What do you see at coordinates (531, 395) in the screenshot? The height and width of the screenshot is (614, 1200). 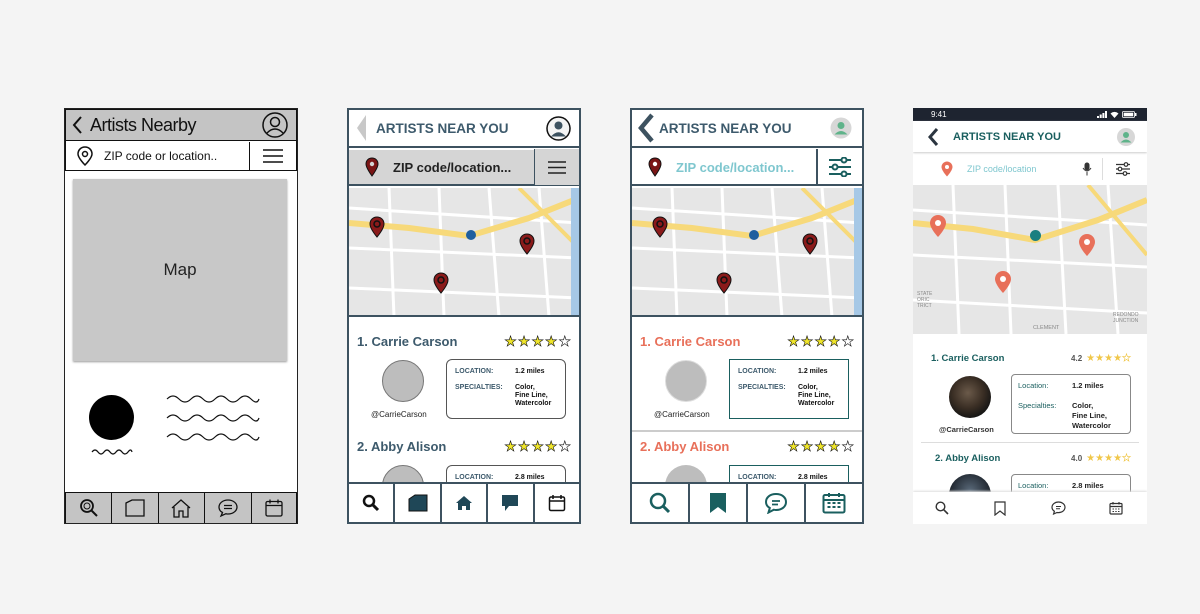 I see `specialty: Fine Line,` at bounding box center [531, 395].